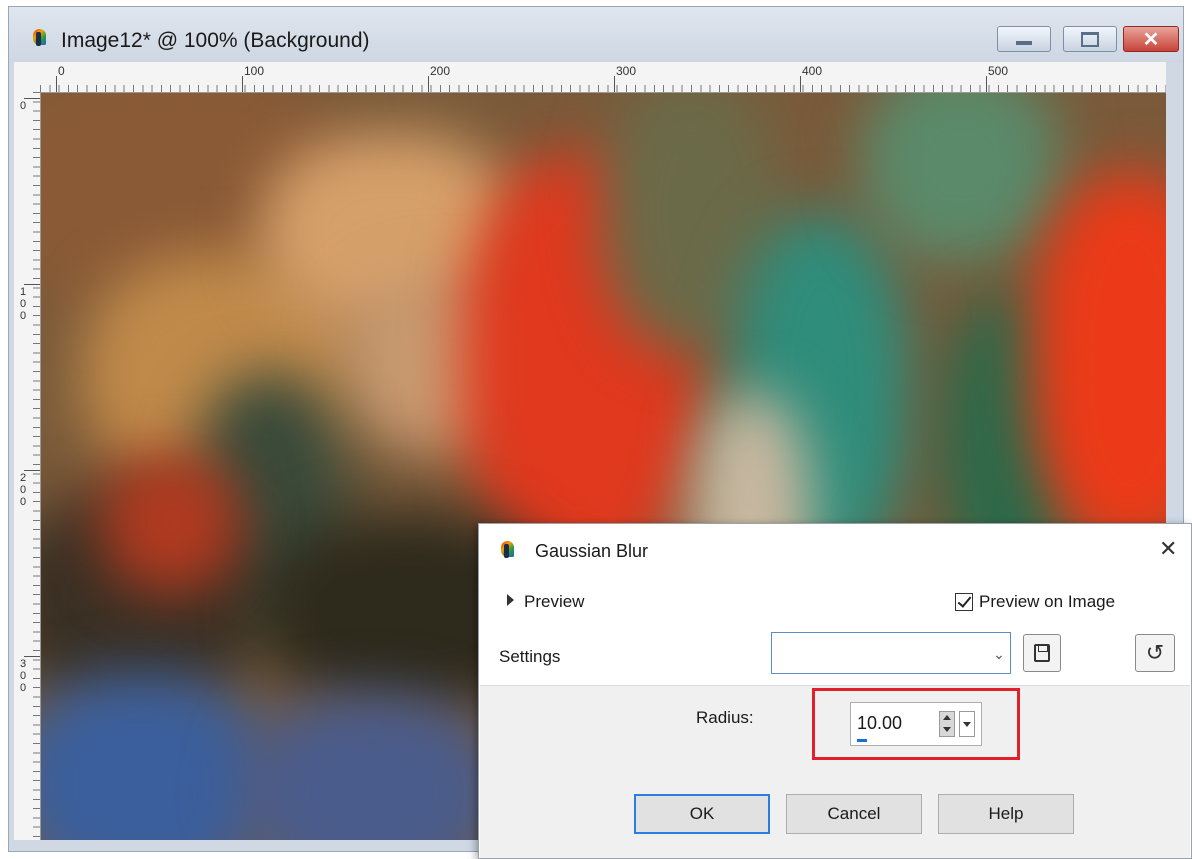  I want to click on expand-arrow-icon, so click(510, 600).